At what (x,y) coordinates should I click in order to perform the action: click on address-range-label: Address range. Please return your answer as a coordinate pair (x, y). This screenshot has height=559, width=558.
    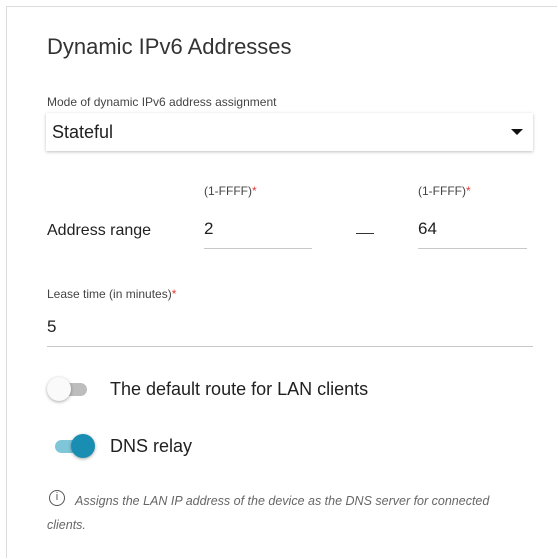
    Looking at the image, I should click on (99, 230).